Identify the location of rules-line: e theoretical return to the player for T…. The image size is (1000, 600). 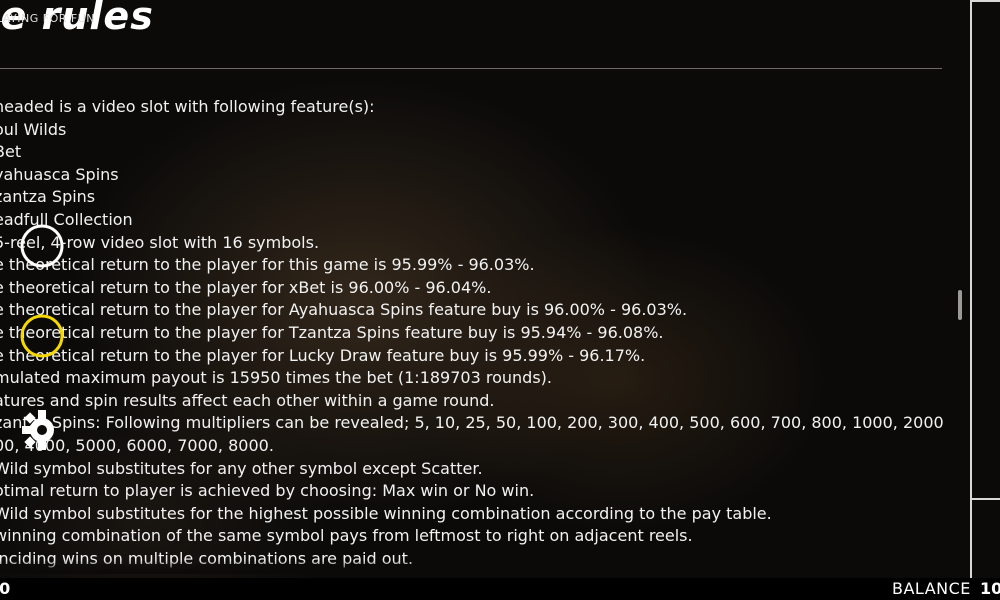
(332, 332).